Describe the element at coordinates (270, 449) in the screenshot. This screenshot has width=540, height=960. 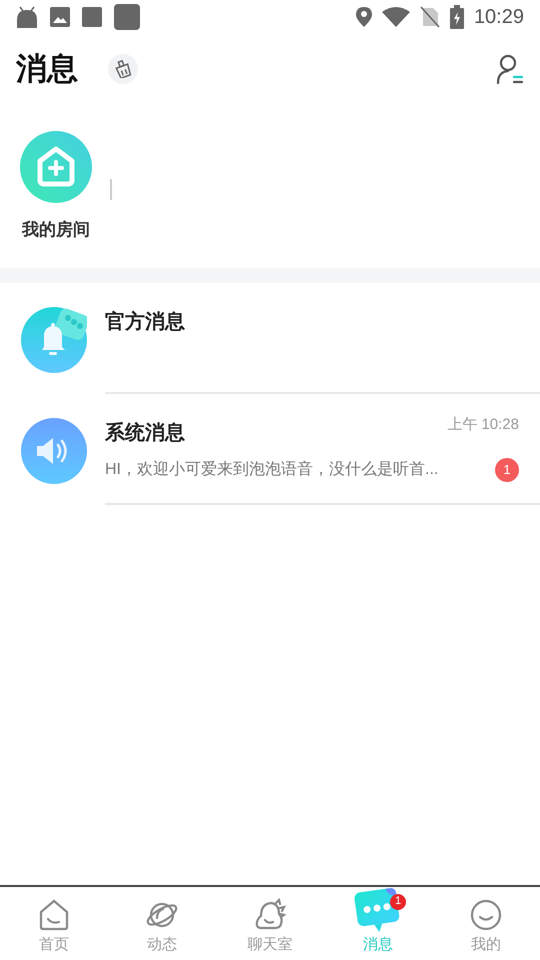
I see `conversation-item: 系统消息 上午 10:28 HI，欢迎小可爱来到泡泡语音，没什么是听首... 1` at that location.